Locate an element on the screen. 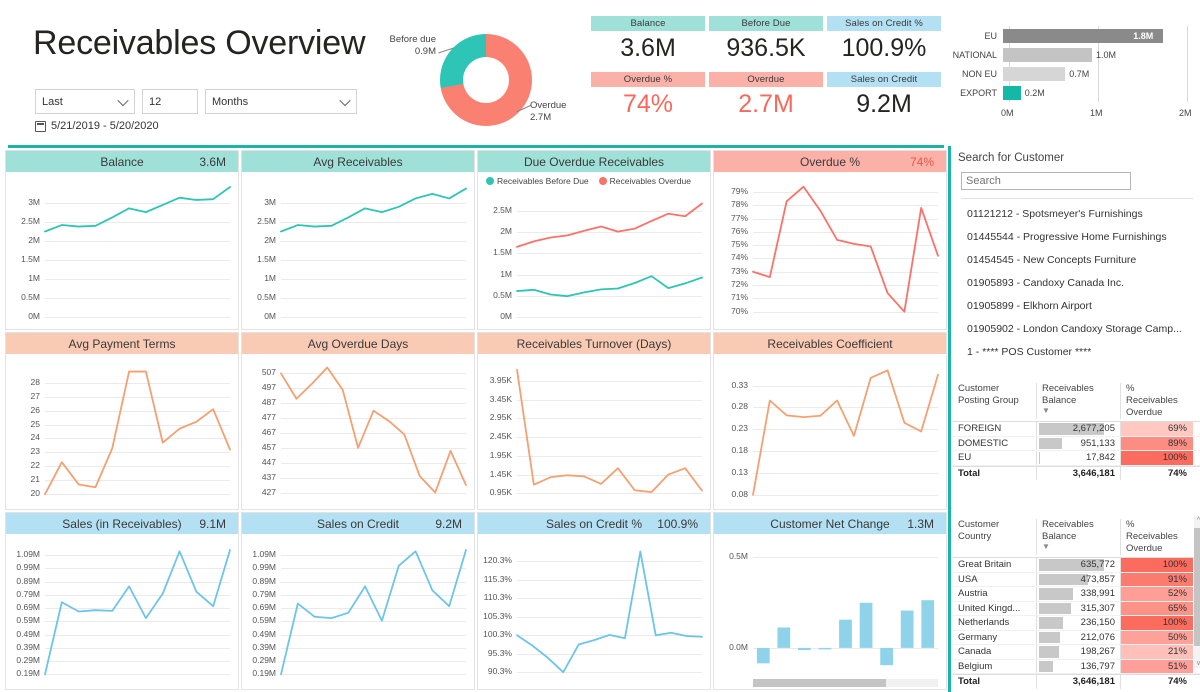  kpi-card-before-due: Before Due 936.5K is located at coordinates (766, 40).